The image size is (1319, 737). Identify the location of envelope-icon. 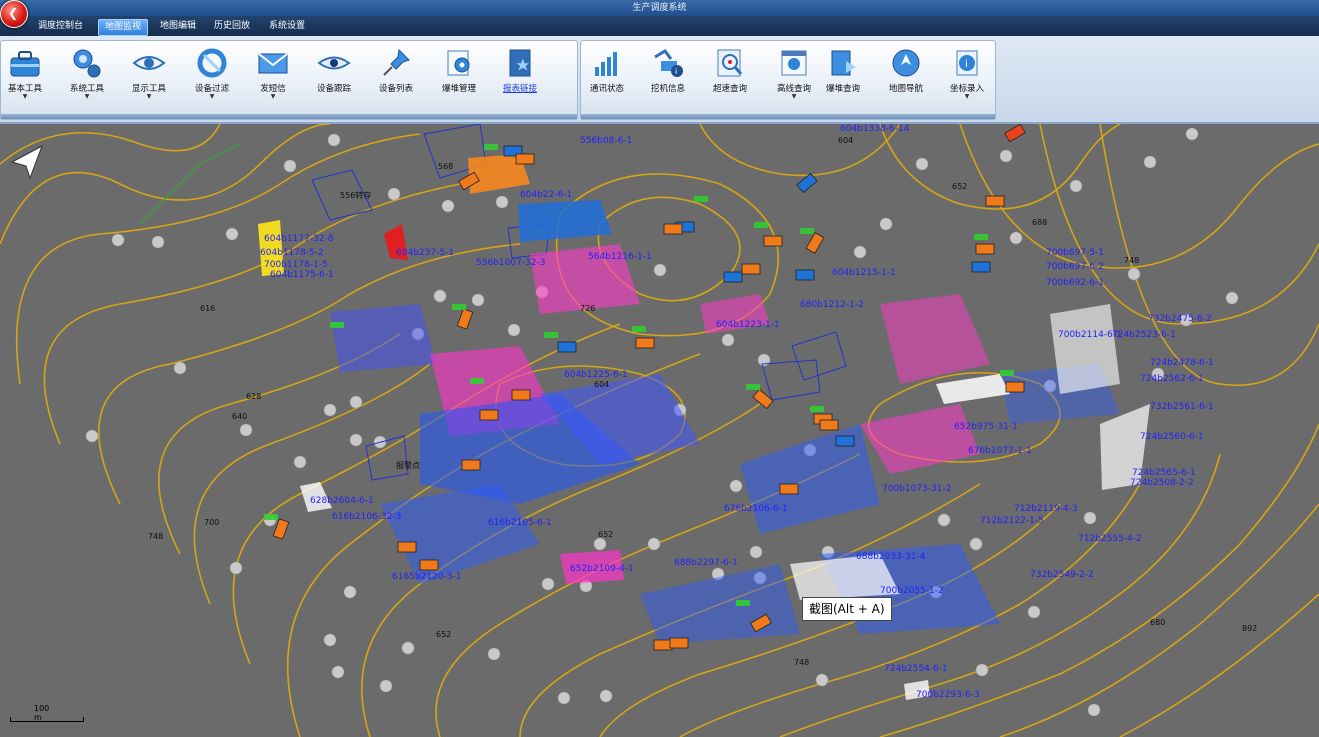
(273, 63).